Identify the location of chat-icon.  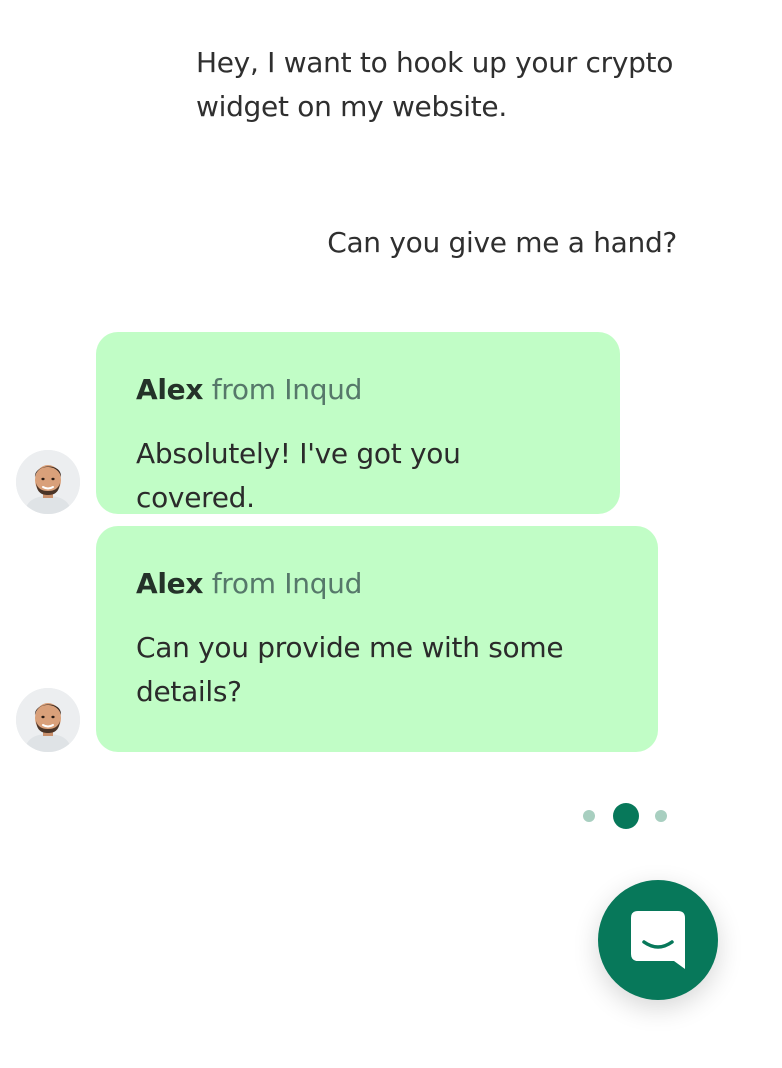
(658, 940).